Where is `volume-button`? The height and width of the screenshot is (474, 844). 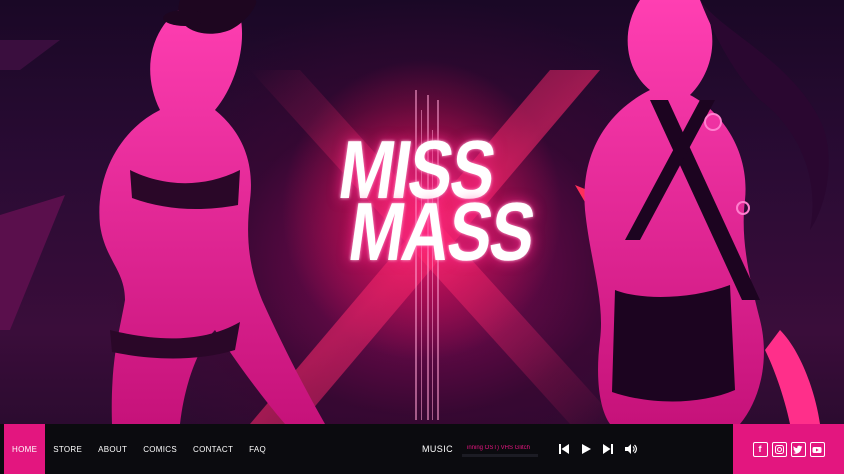
volume-button is located at coordinates (630, 449).